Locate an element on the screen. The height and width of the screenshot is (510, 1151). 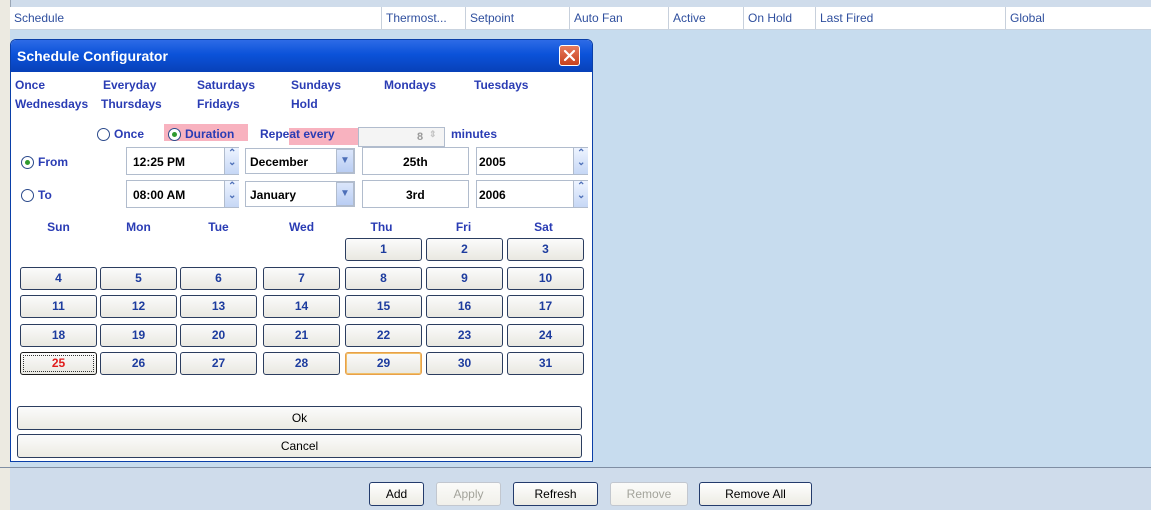
preset-once: Once is located at coordinates (30, 85).